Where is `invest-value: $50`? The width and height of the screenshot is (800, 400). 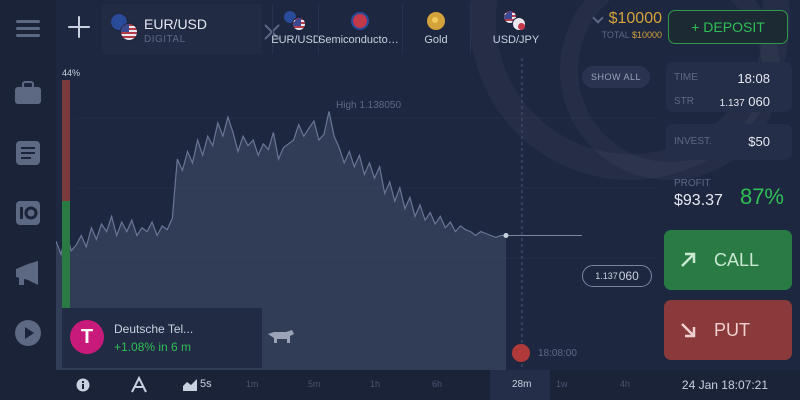 invest-value: $50 is located at coordinates (759, 141).